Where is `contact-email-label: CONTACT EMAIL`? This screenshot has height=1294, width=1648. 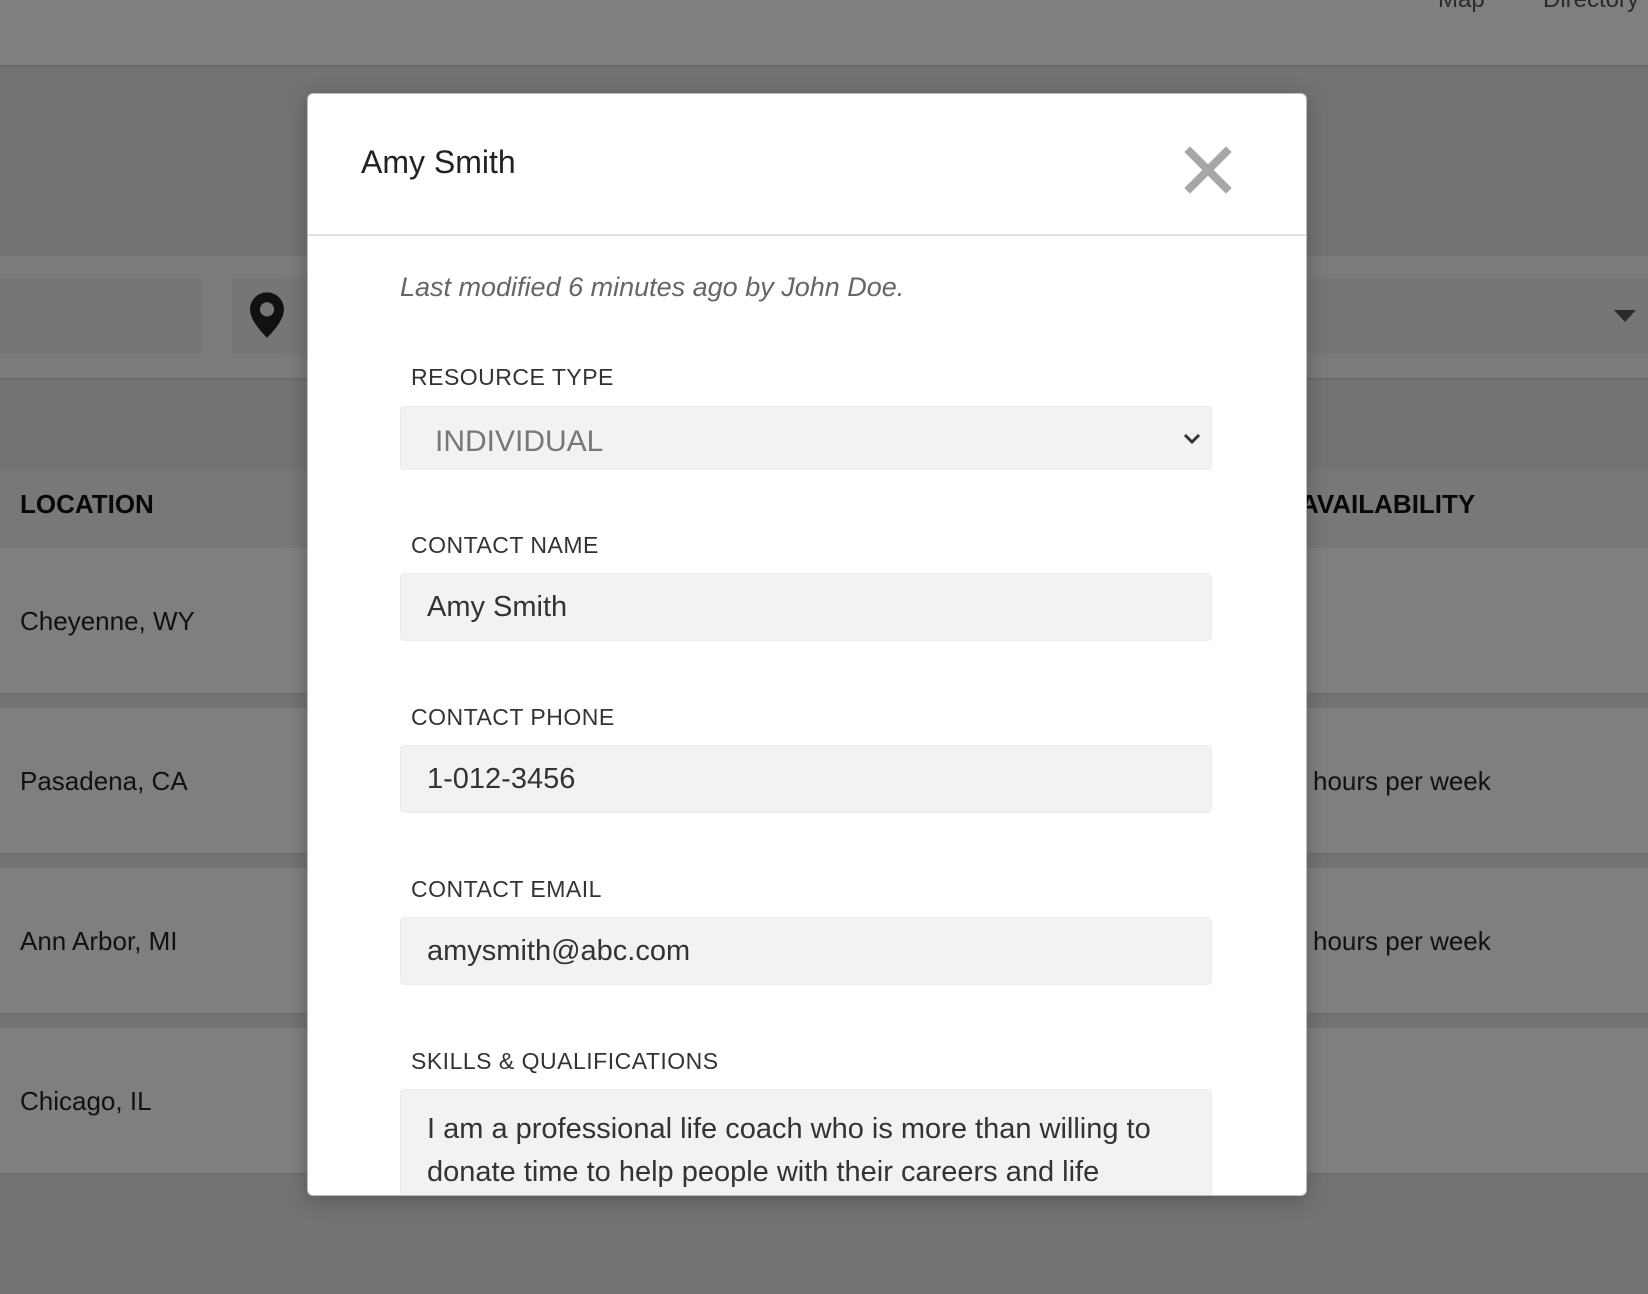
contact-email-label: CONTACT EMAIL is located at coordinates (506, 889).